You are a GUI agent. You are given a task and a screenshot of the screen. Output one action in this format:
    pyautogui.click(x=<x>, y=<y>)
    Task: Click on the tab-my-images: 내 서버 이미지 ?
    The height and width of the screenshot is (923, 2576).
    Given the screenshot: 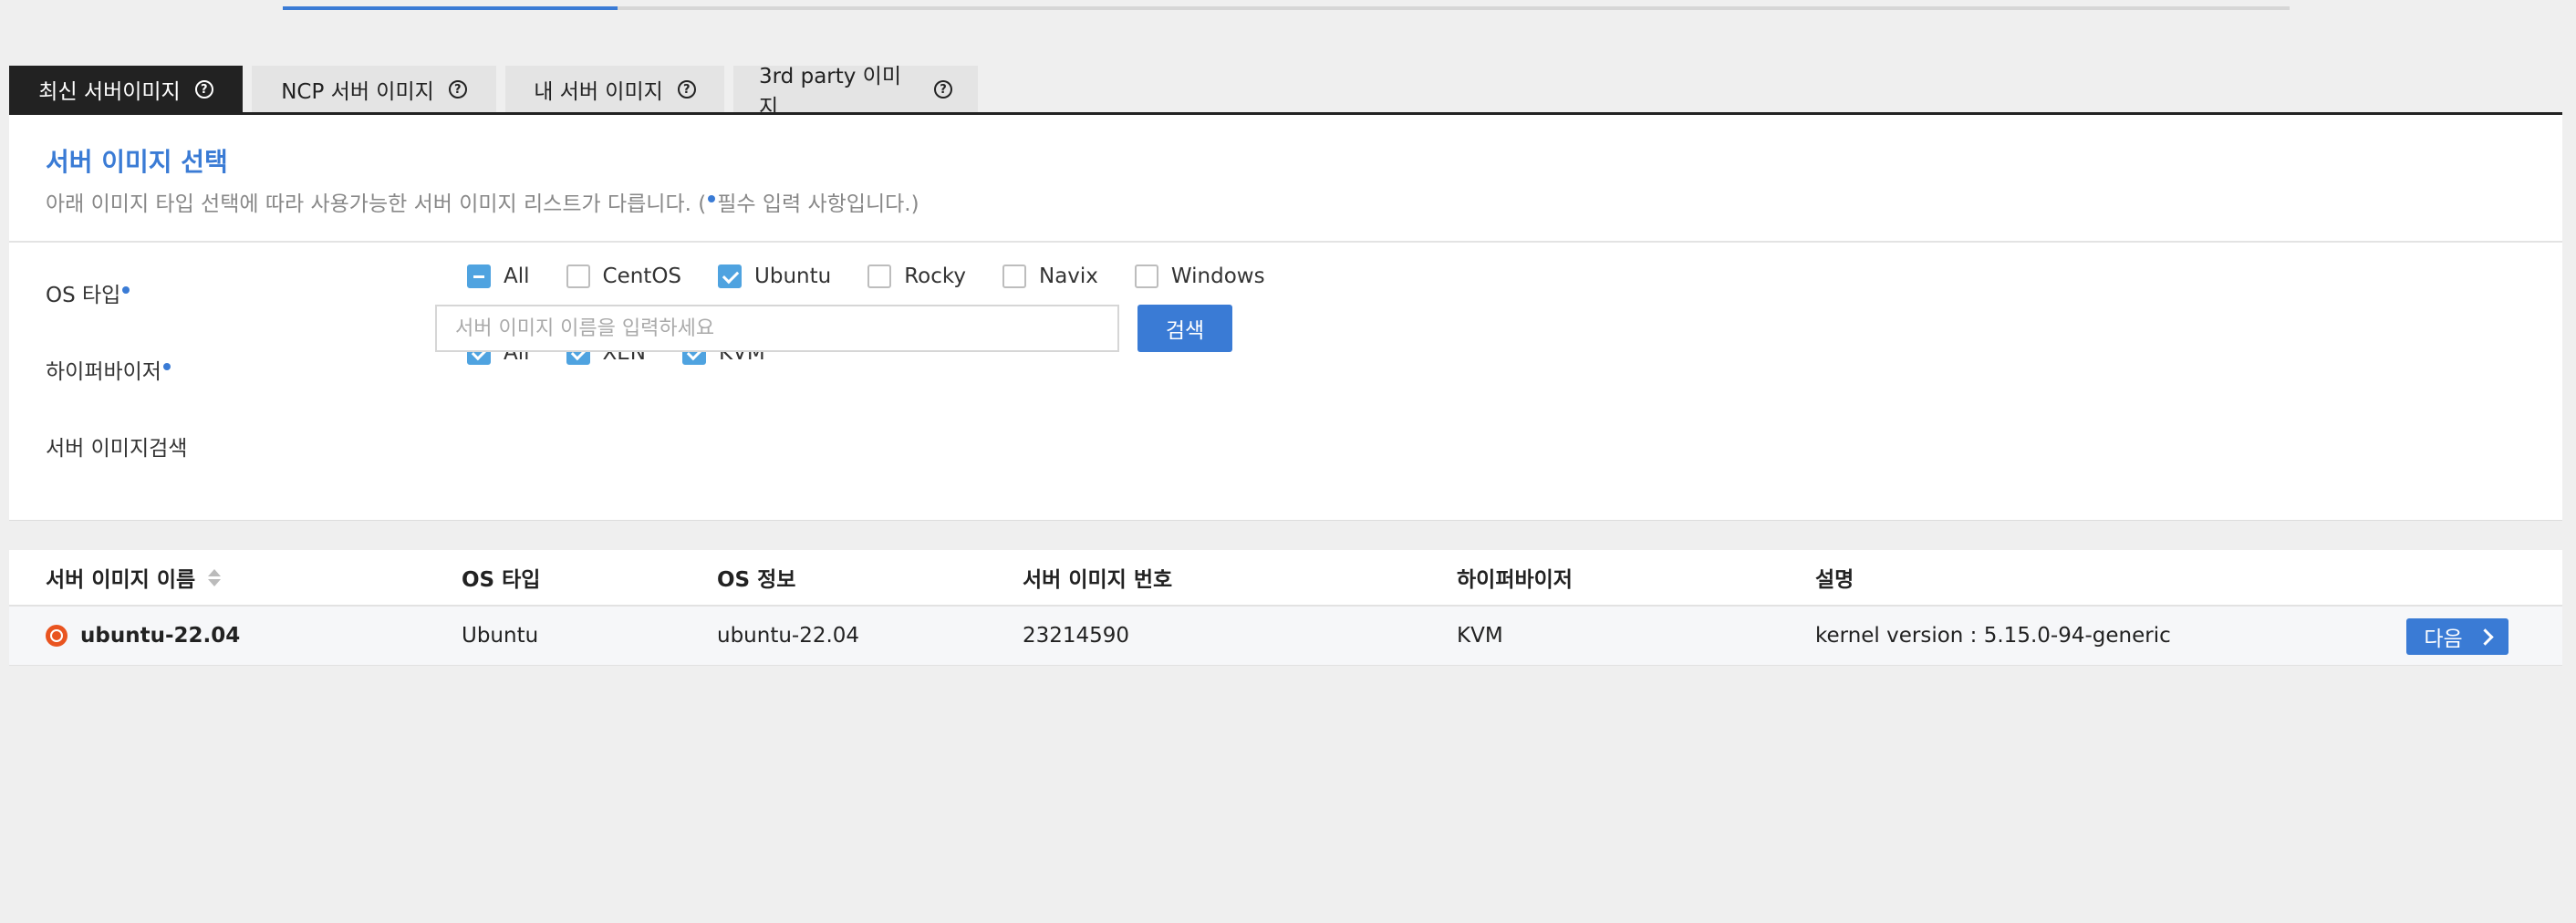 What is the action you would take?
    pyautogui.click(x=614, y=89)
    